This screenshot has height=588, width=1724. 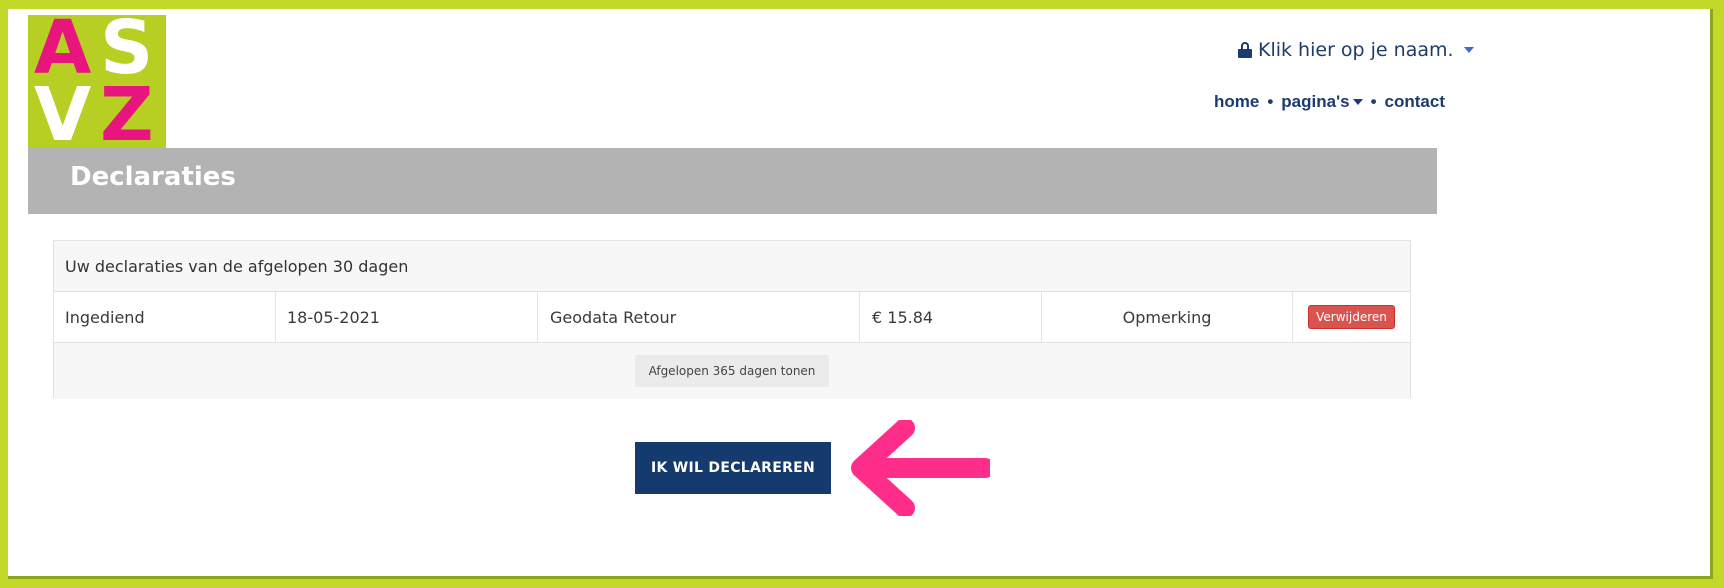 What do you see at coordinates (153, 177) in the screenshot?
I see `page-title: Declaraties` at bounding box center [153, 177].